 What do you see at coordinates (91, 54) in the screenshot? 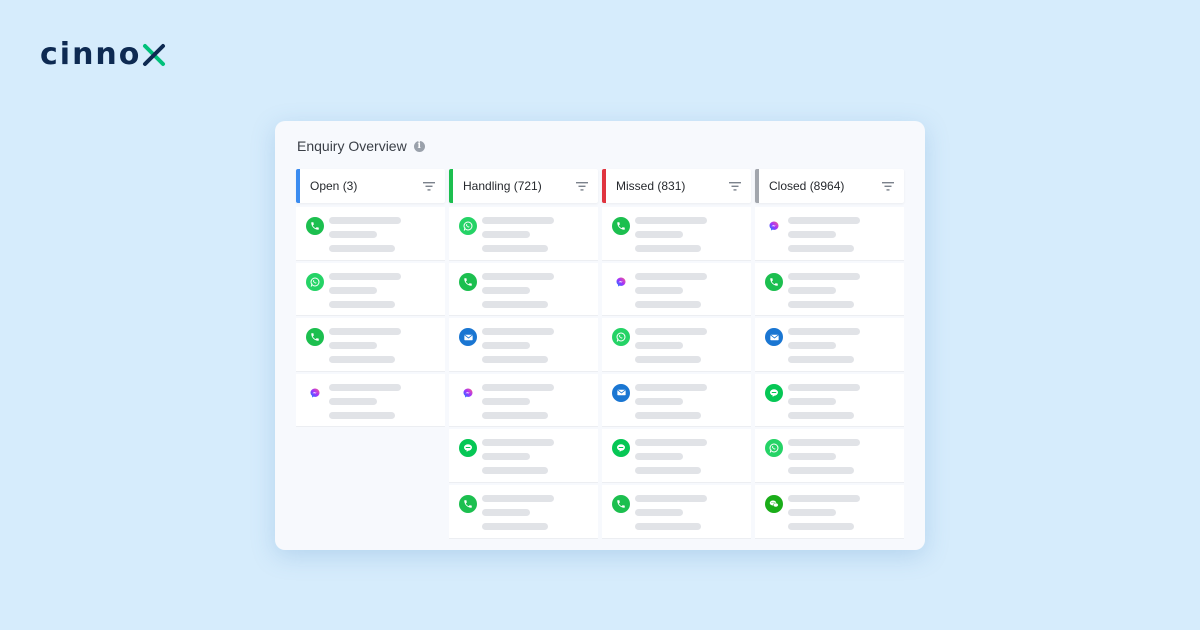
I see `logo-text: cinno` at bounding box center [91, 54].